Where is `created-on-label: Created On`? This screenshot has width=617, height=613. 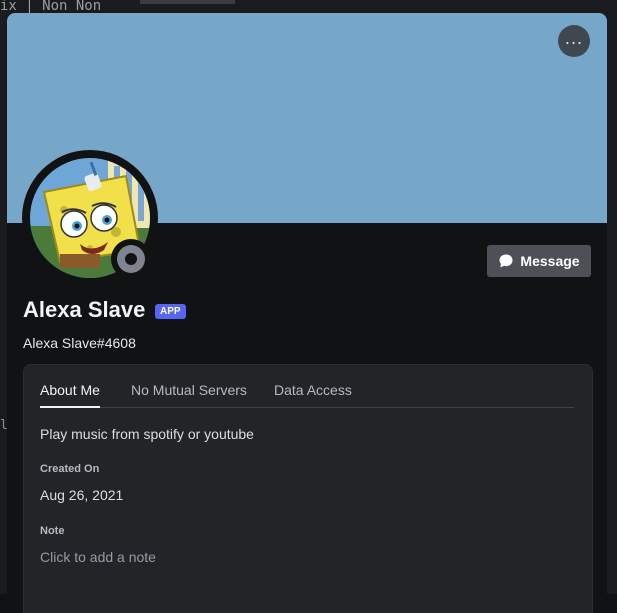 created-on-label: Created On is located at coordinates (70, 469).